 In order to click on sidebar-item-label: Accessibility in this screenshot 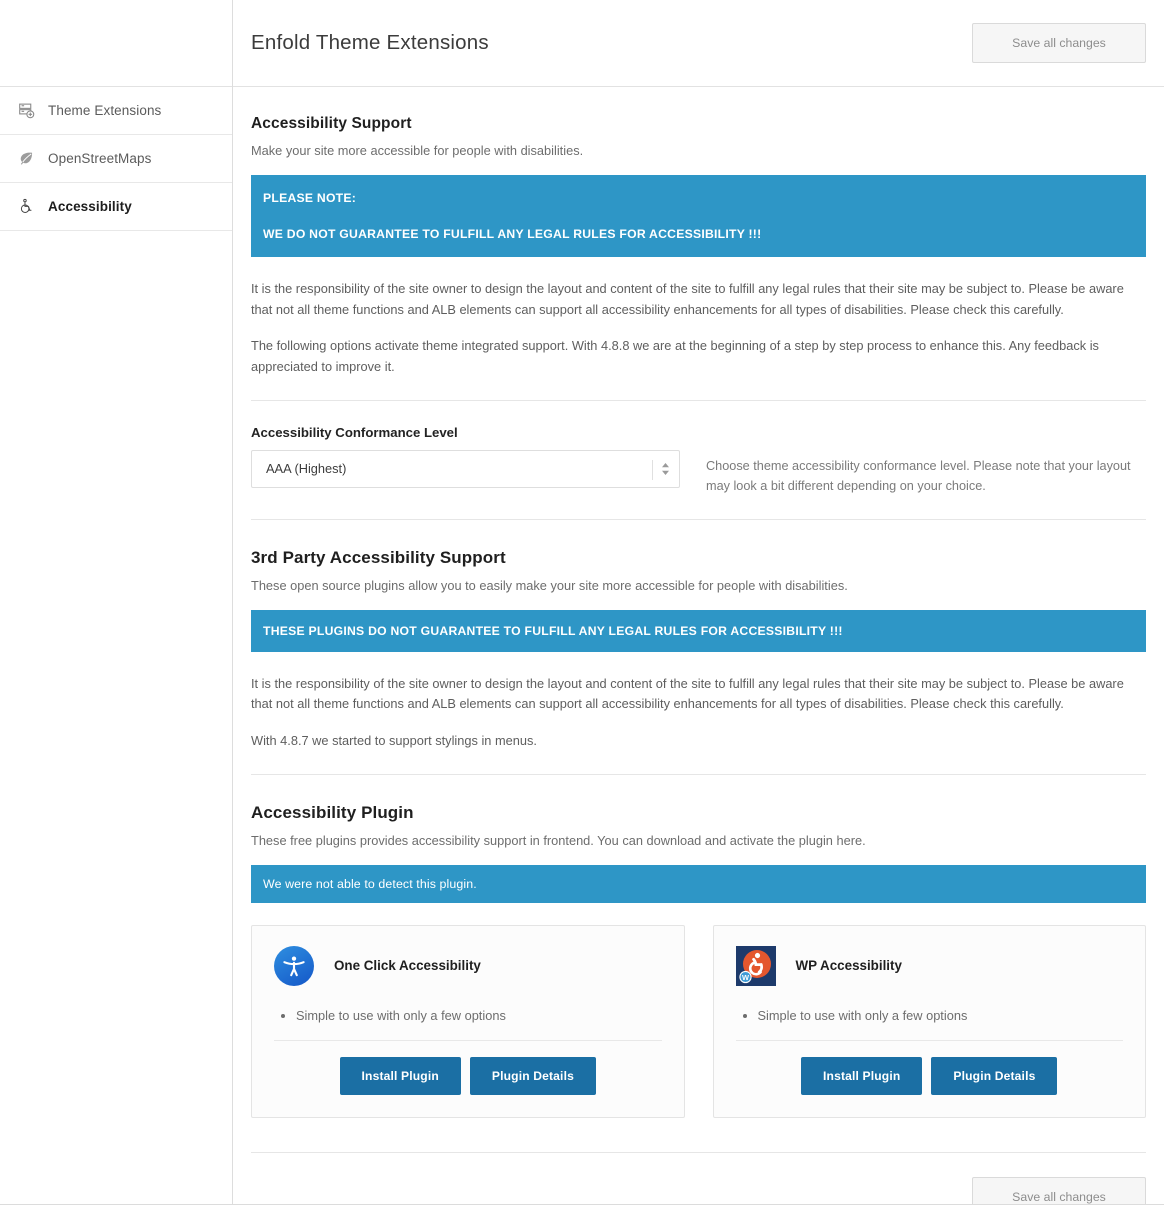, I will do `click(90, 206)`.